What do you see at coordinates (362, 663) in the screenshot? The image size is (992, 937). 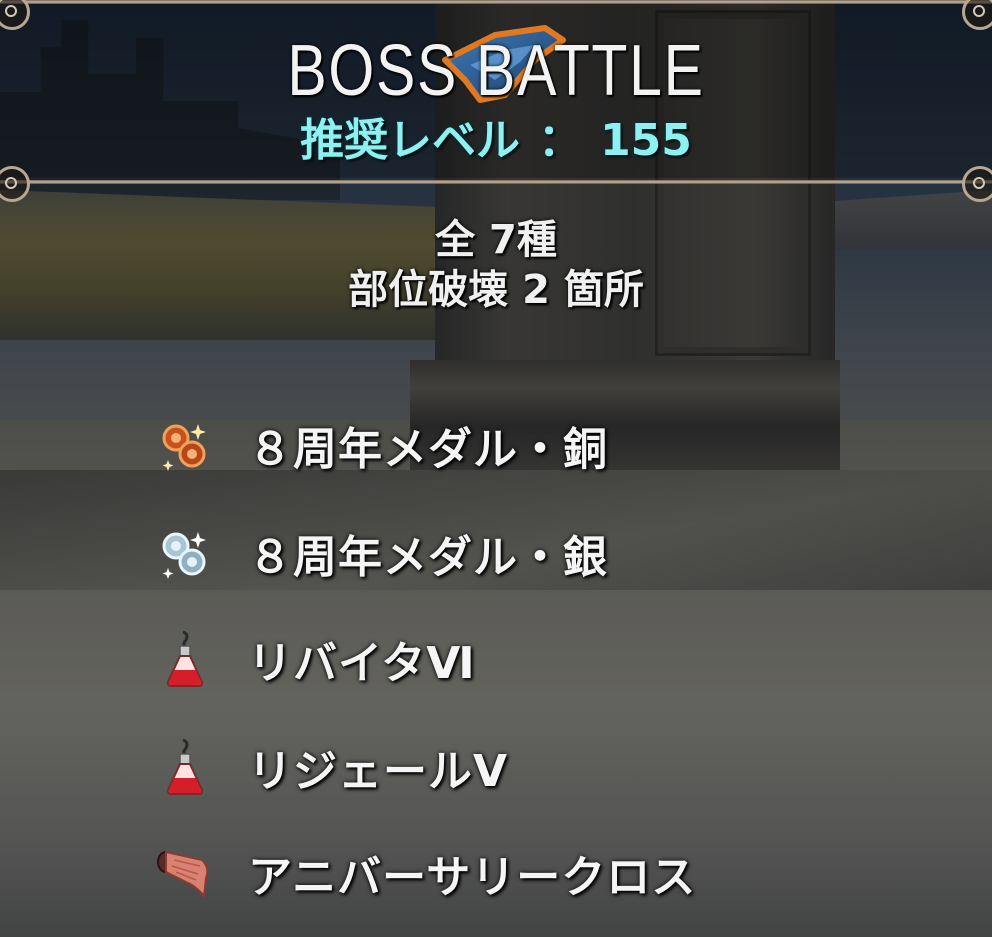 I see `reward-label: リバイタⅥ` at bounding box center [362, 663].